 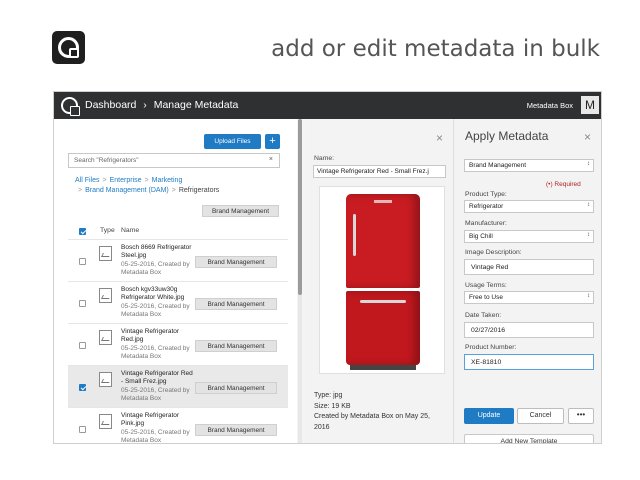 I want to click on name-label: Name:, so click(x=324, y=158).